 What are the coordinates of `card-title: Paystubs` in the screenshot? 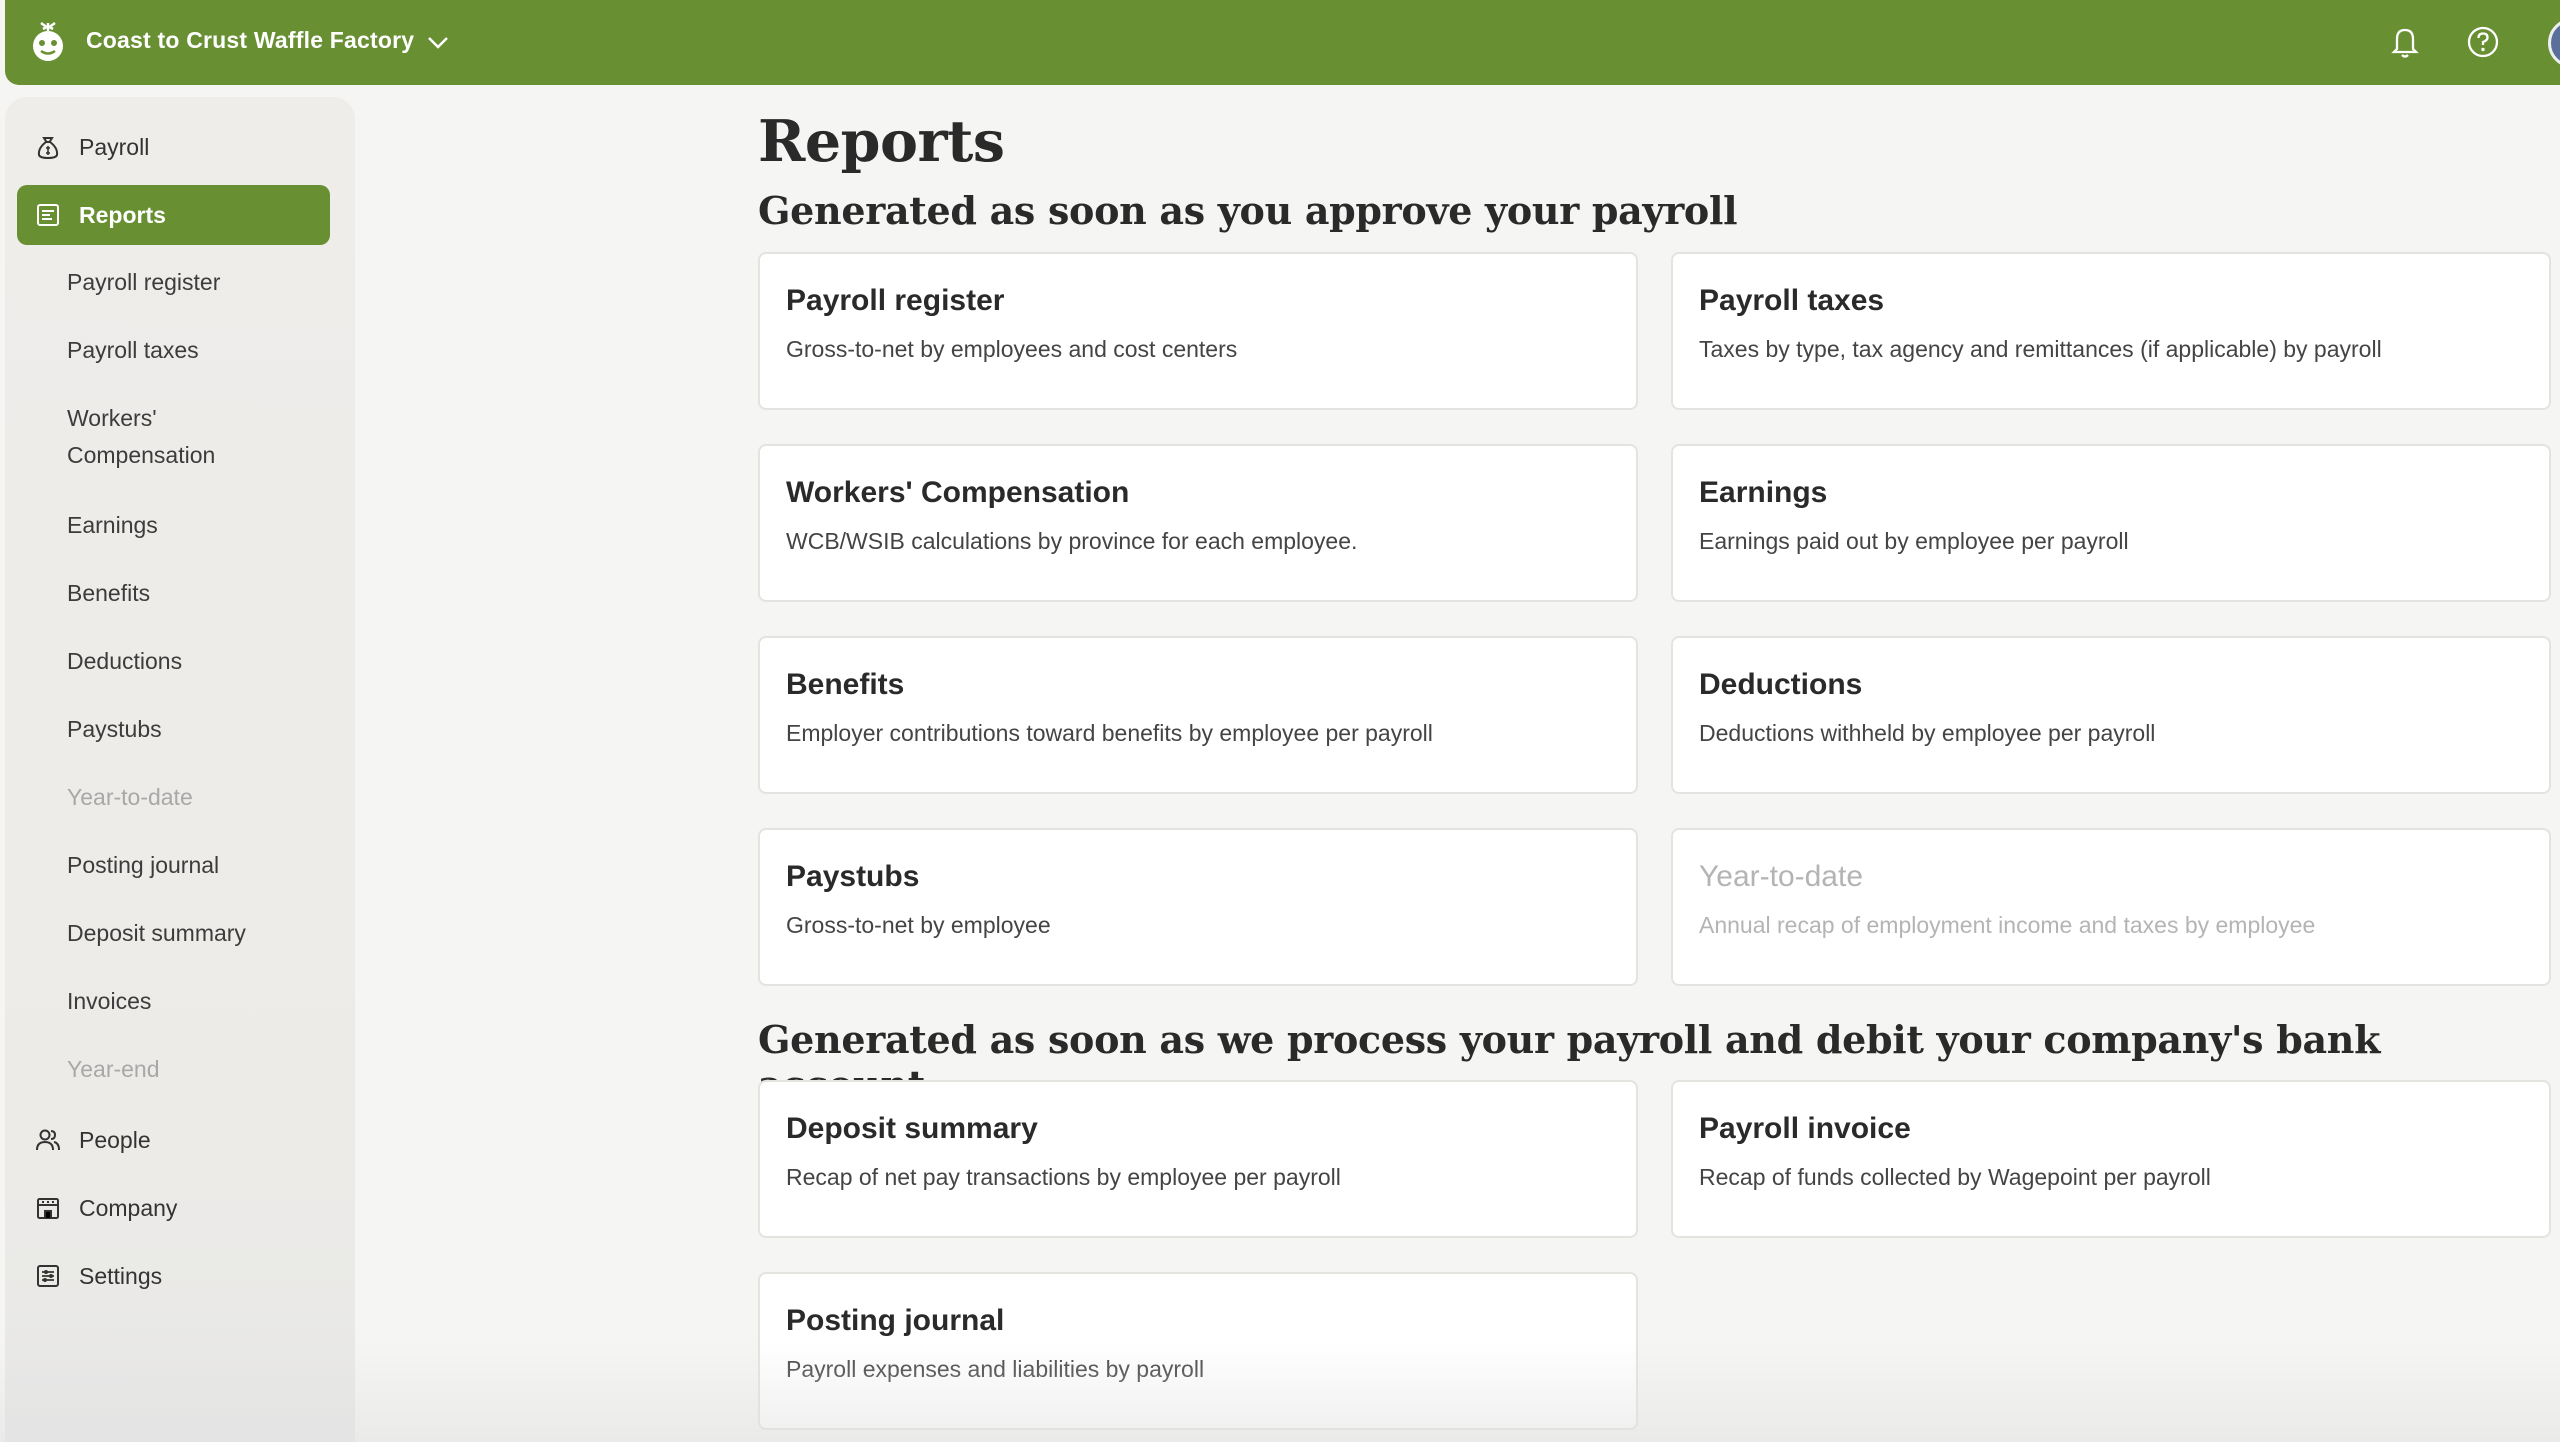 It's located at (853, 876).